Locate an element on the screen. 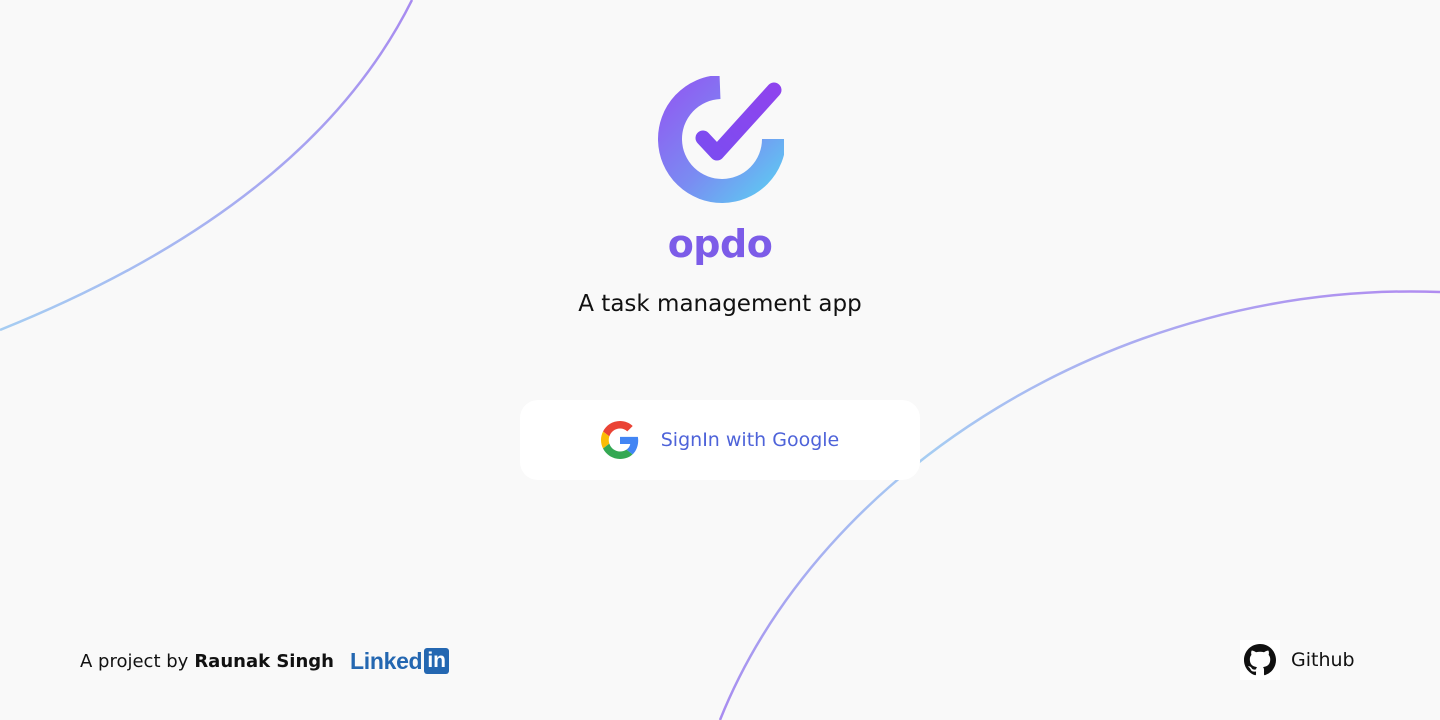  google-icon is located at coordinates (619, 440).